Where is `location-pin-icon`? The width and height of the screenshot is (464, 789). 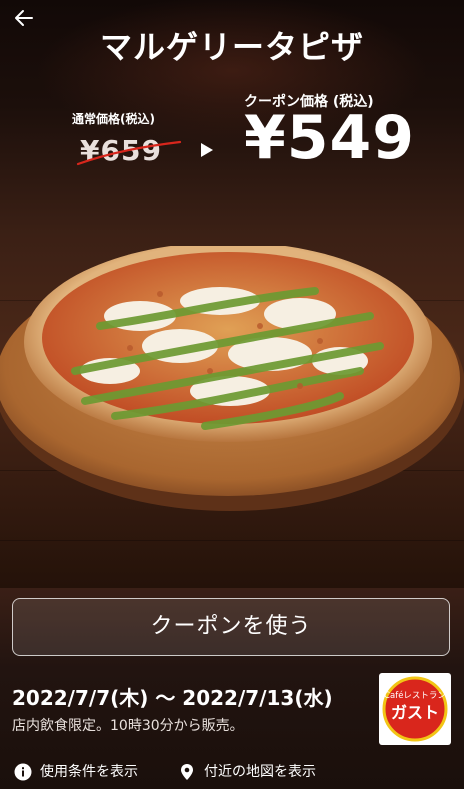
location-pin-icon is located at coordinates (187, 772).